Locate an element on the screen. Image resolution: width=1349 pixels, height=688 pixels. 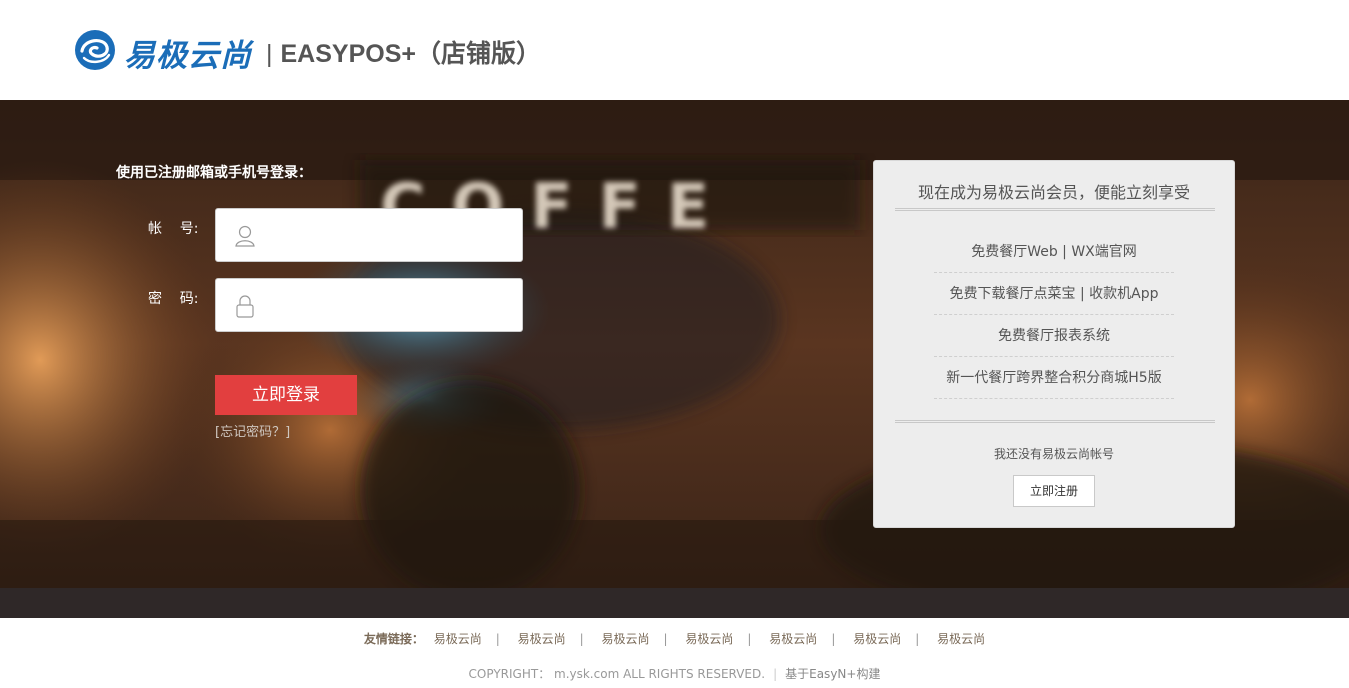
password-field is located at coordinates (369, 305).